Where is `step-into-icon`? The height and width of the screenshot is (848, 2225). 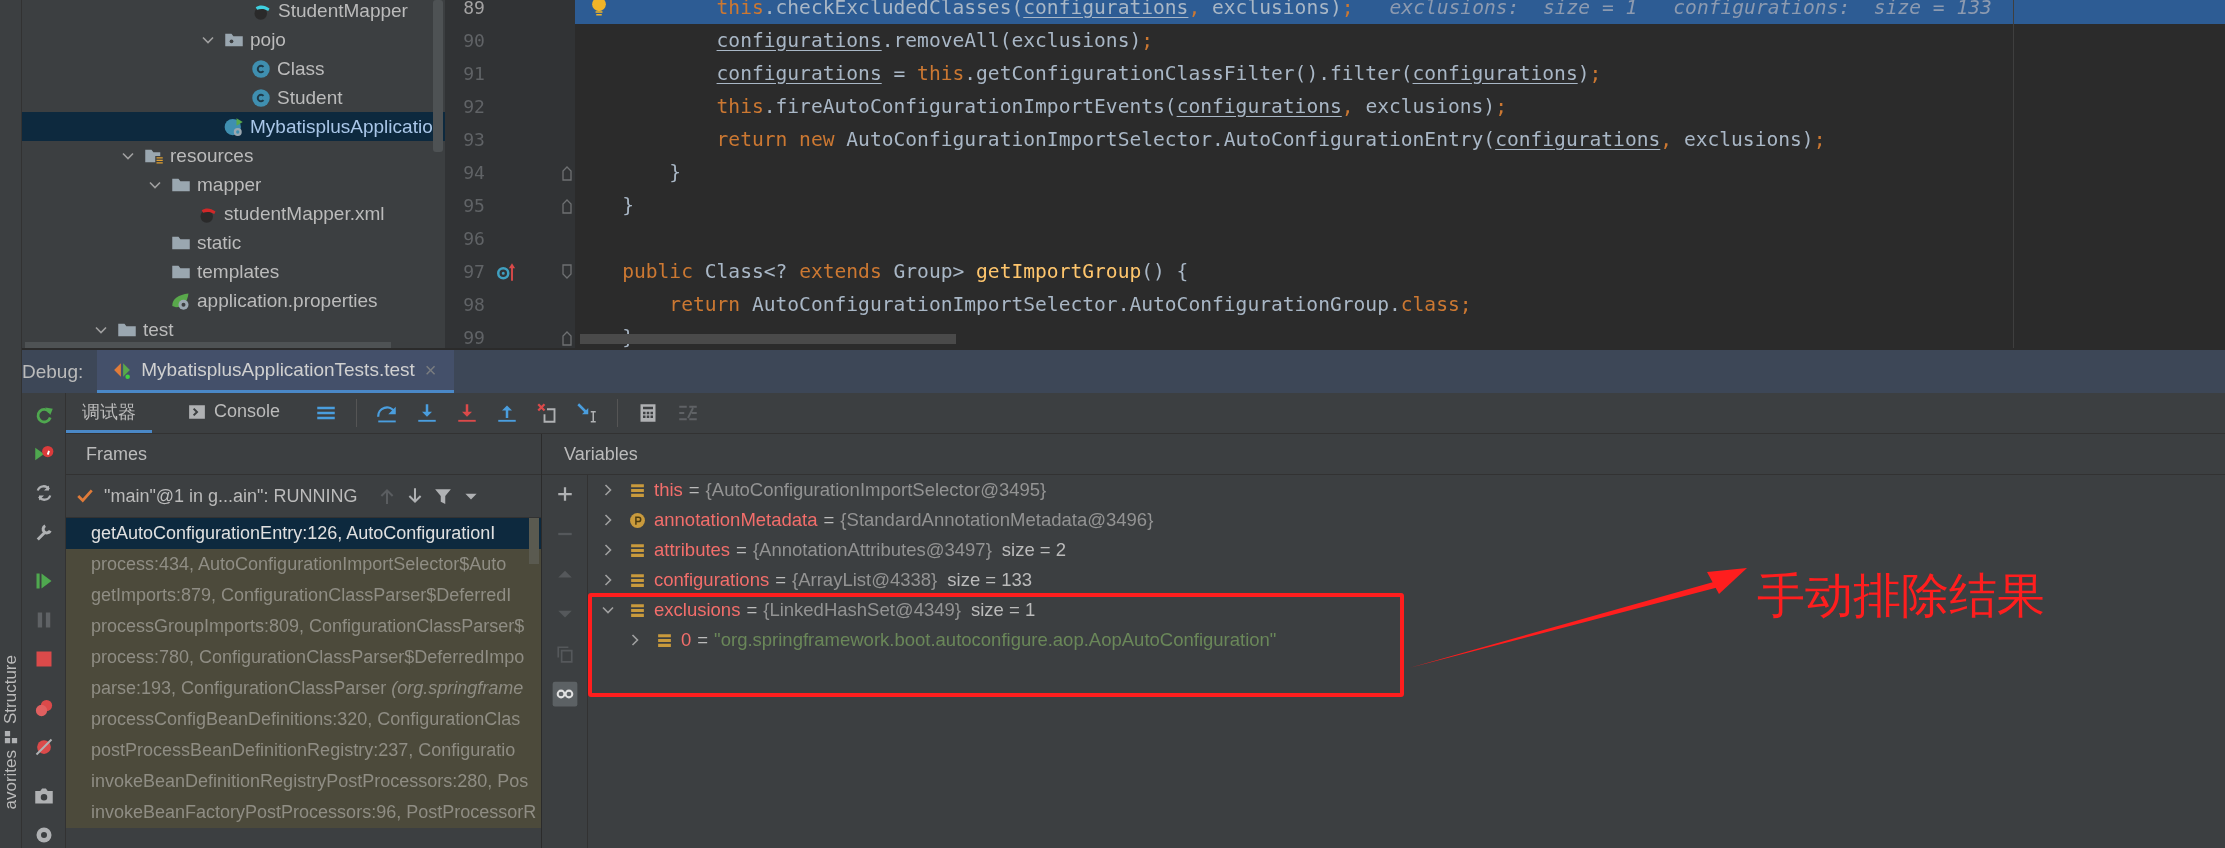
step-into-icon is located at coordinates (427, 413).